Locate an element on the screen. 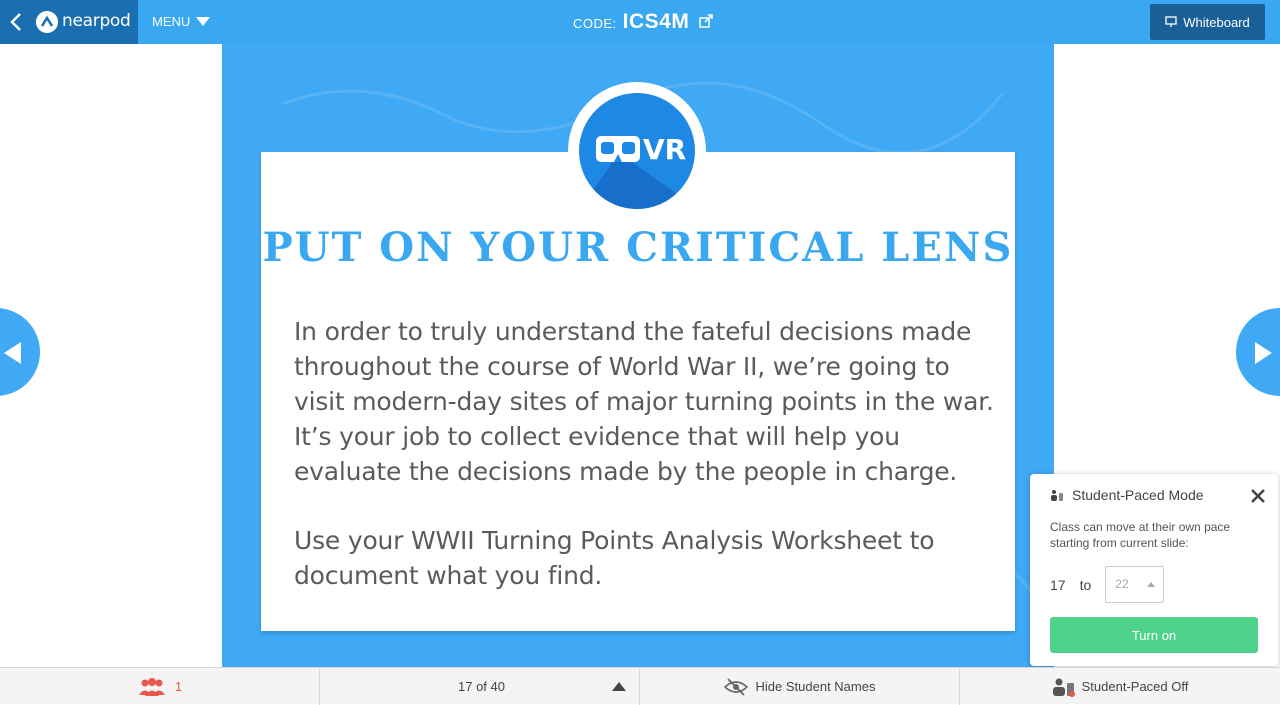  vr-goggles-icon is located at coordinates (618, 149).